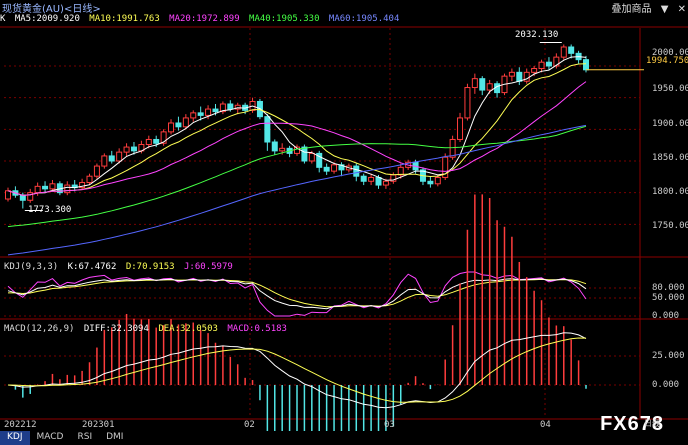 The width and height of the screenshot is (688, 445). Describe the element at coordinates (150, 267) in the screenshot. I see `kdj-d: D:70.9153` at that location.